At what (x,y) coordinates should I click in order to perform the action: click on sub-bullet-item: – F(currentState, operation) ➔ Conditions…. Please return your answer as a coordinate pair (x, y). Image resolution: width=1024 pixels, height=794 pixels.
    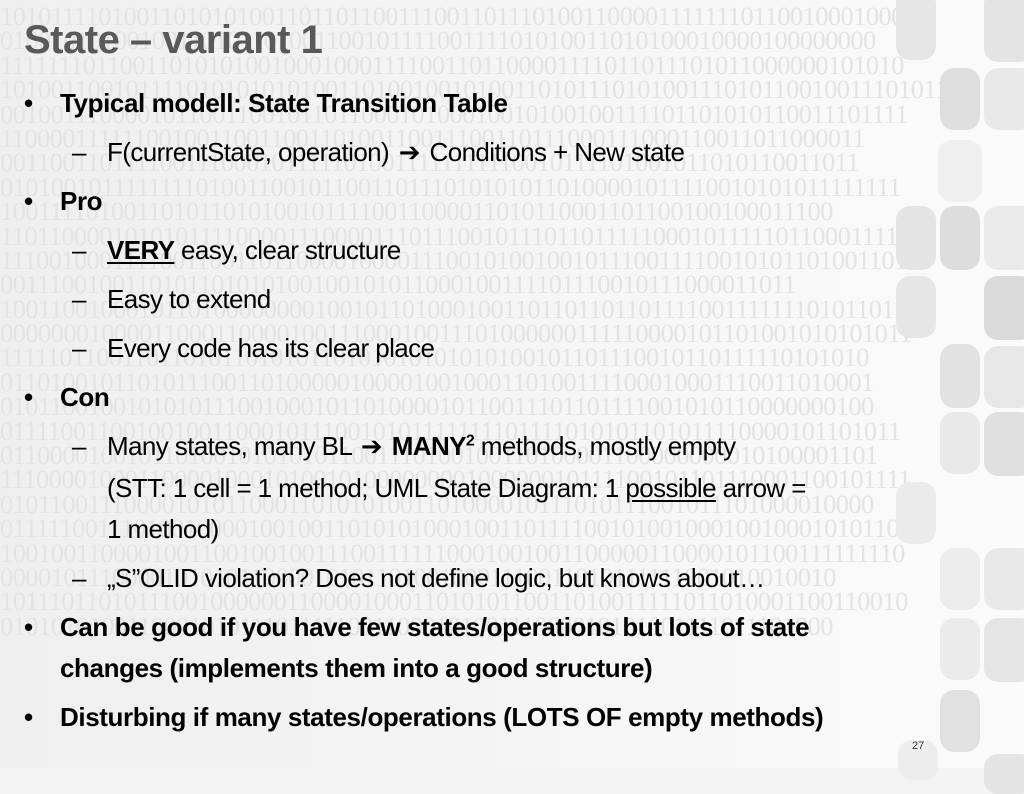
    Looking at the image, I should click on (378, 152).